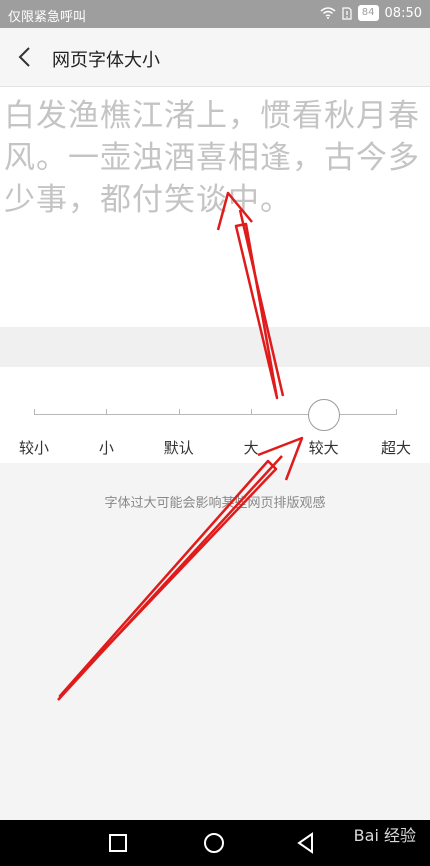  Describe the element at coordinates (179, 447) in the screenshot. I see `slider-label: 默认` at that location.